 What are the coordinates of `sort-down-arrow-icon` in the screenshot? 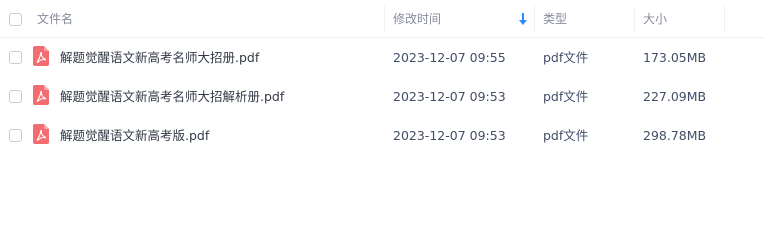 It's located at (523, 19).